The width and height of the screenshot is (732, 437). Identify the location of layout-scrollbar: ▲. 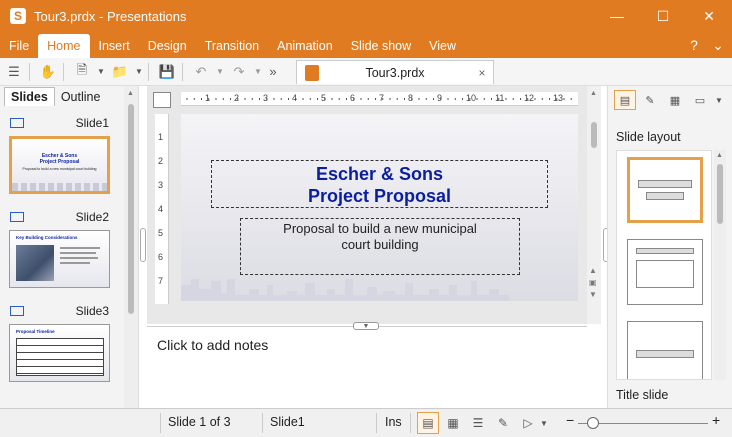
(720, 265).